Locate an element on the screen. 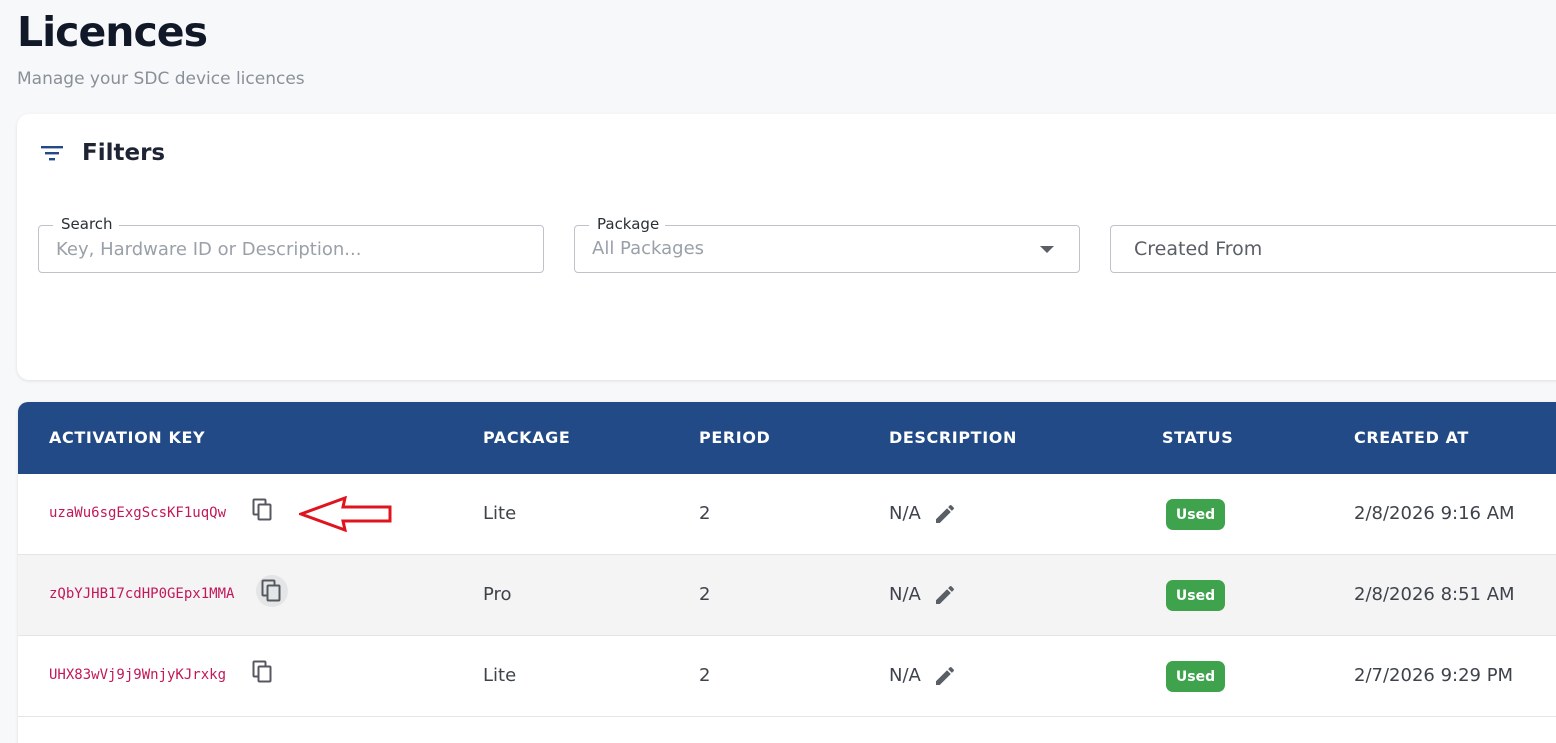  filters-header: Filters is located at coordinates (102, 153).